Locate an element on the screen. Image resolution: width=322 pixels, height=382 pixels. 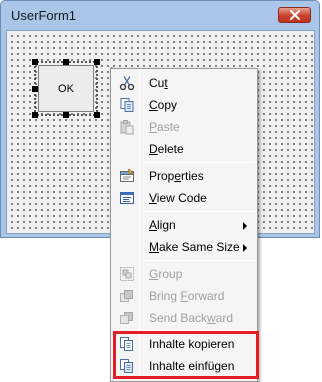
paste-content-icon is located at coordinates (126, 366).